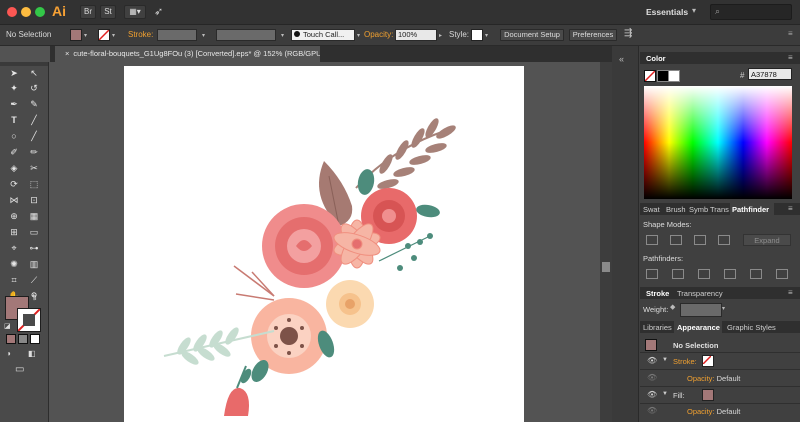 The width and height of the screenshot is (800, 422). Describe the element at coordinates (621, 59) in the screenshot. I see `collapse-panel-icon: «` at that location.